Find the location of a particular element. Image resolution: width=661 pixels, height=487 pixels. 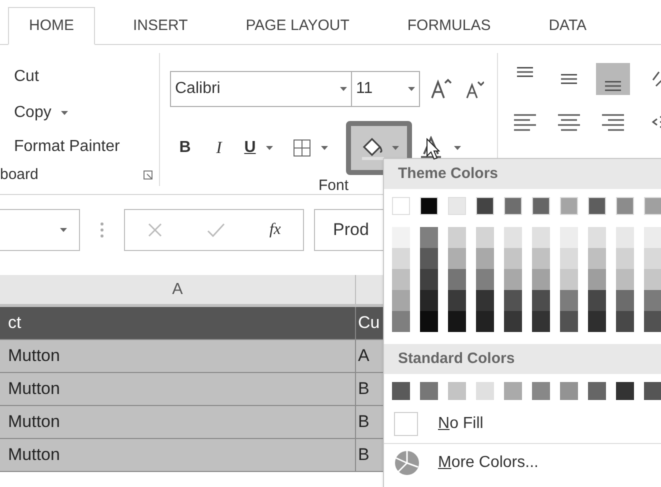

grow-font-icon is located at coordinates (441, 89).